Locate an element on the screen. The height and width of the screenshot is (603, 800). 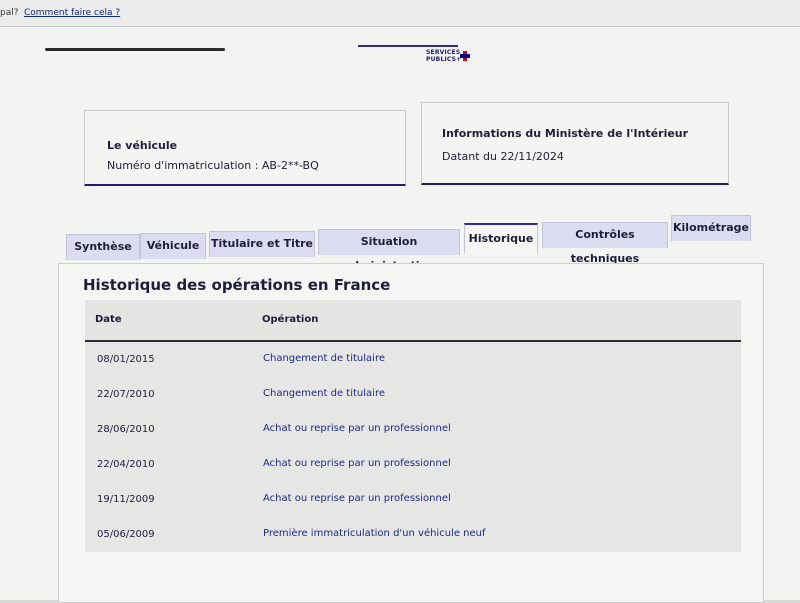
table-row: 22/07/2010 Changement de titulaire is located at coordinates (413, 394).